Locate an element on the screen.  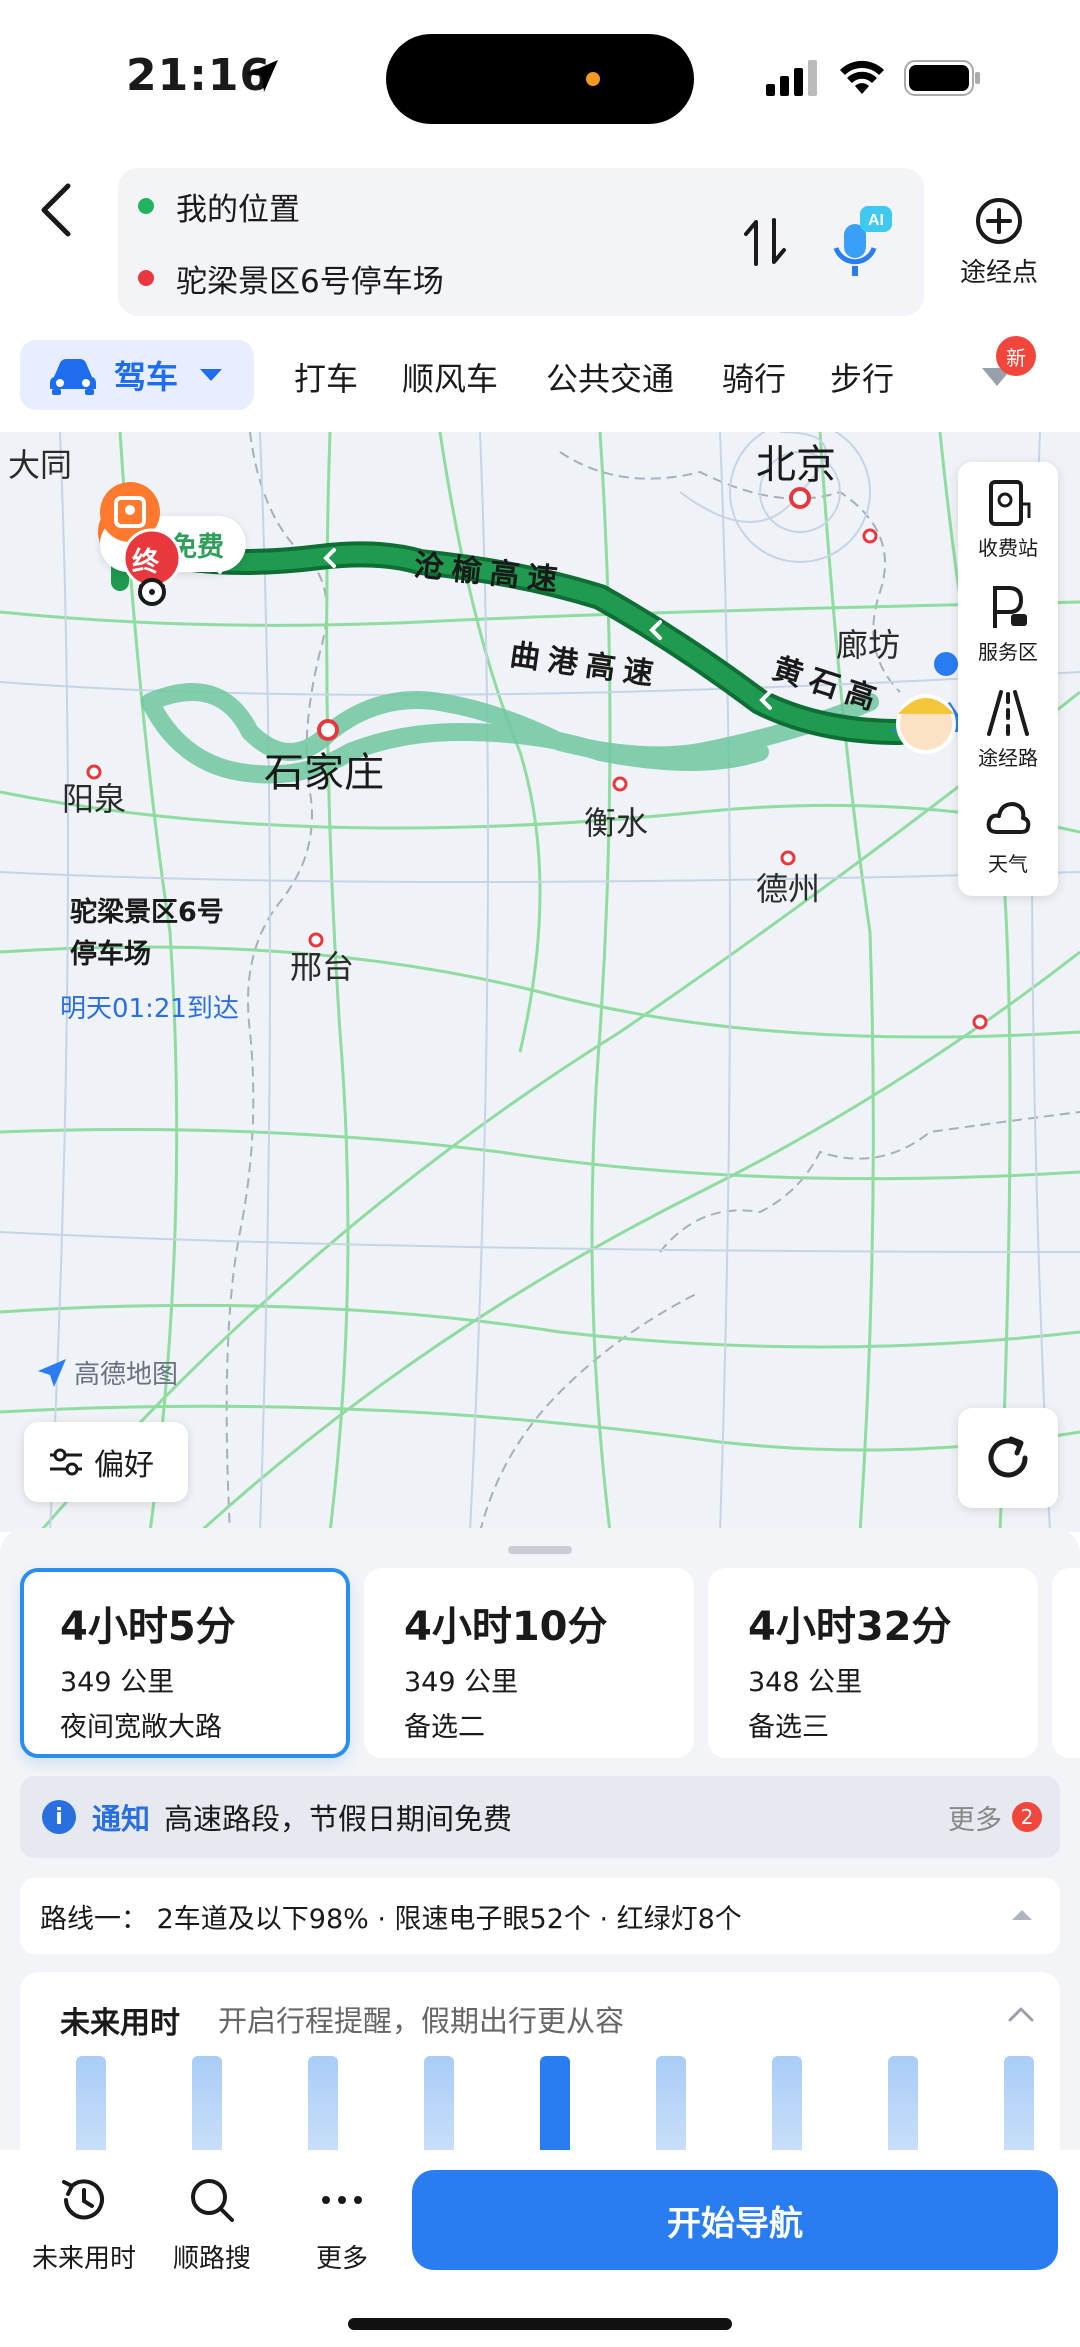
city-xingtai: 邢台 is located at coordinates (322, 967).